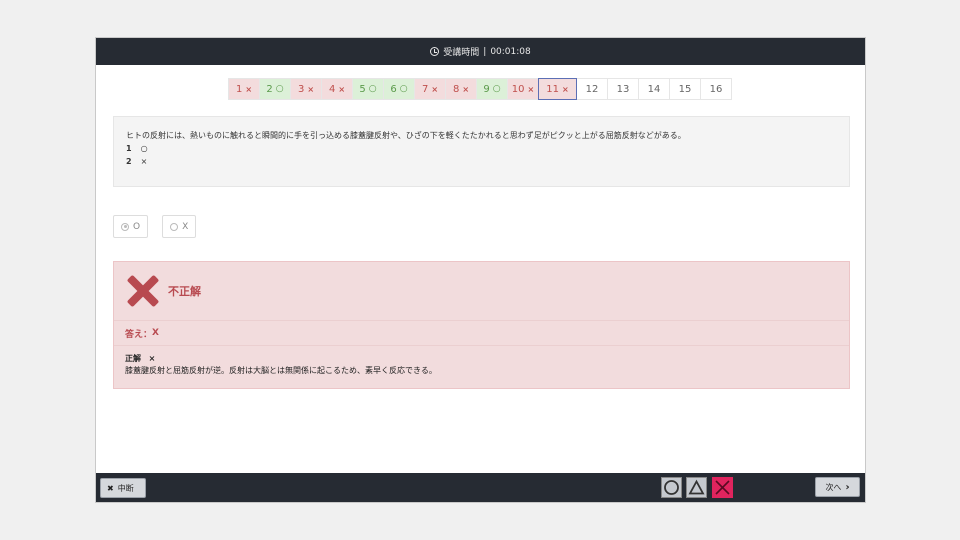 The width and height of the screenshot is (960, 540). I want to click on question-nav-item-7: 7 ×, so click(430, 89).